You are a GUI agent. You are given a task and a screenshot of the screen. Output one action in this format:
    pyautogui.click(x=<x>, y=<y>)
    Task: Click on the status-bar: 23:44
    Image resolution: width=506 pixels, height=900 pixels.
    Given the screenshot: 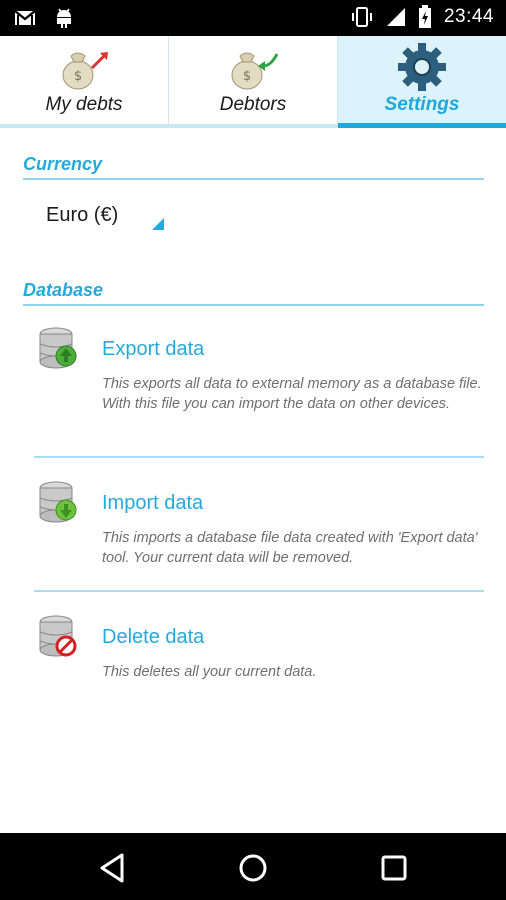 What is the action you would take?
    pyautogui.click(x=253, y=18)
    